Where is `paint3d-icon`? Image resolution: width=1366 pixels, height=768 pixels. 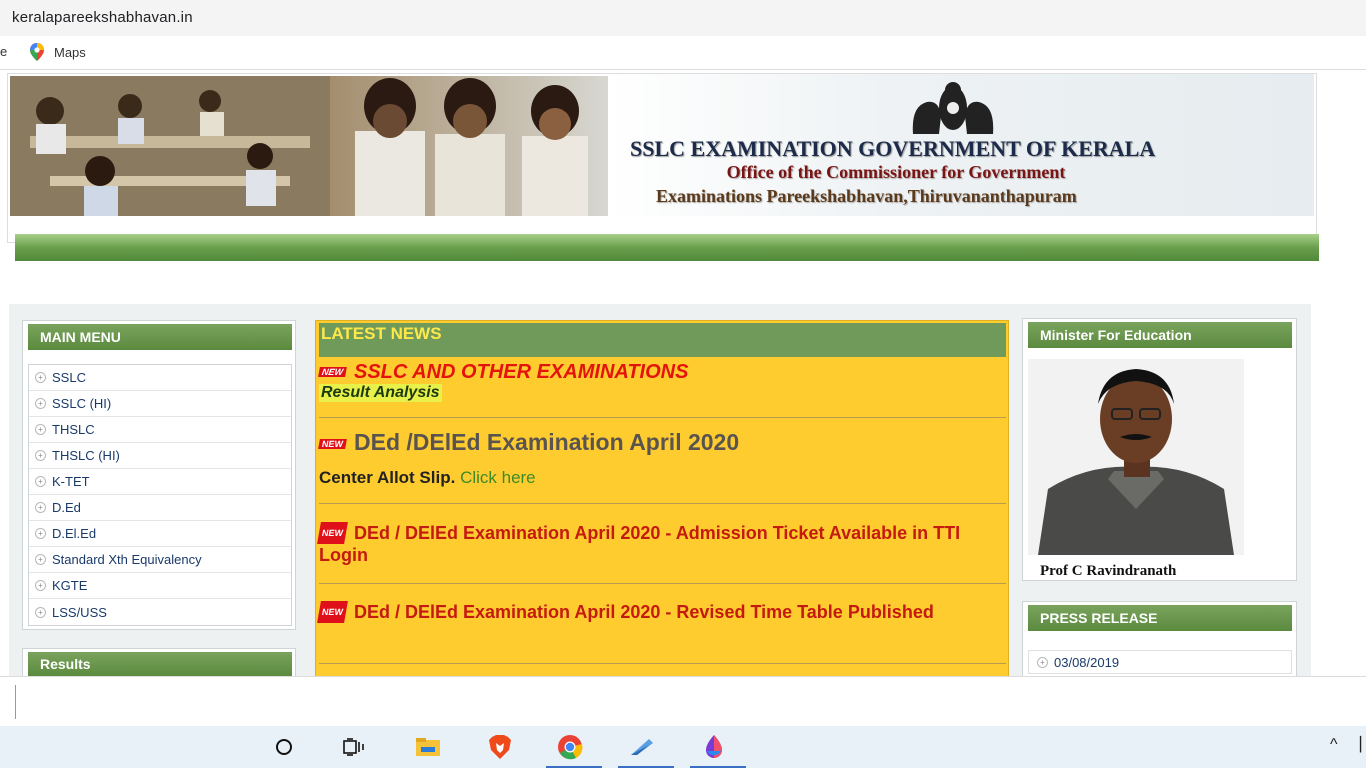 paint3d-icon is located at coordinates (718, 747).